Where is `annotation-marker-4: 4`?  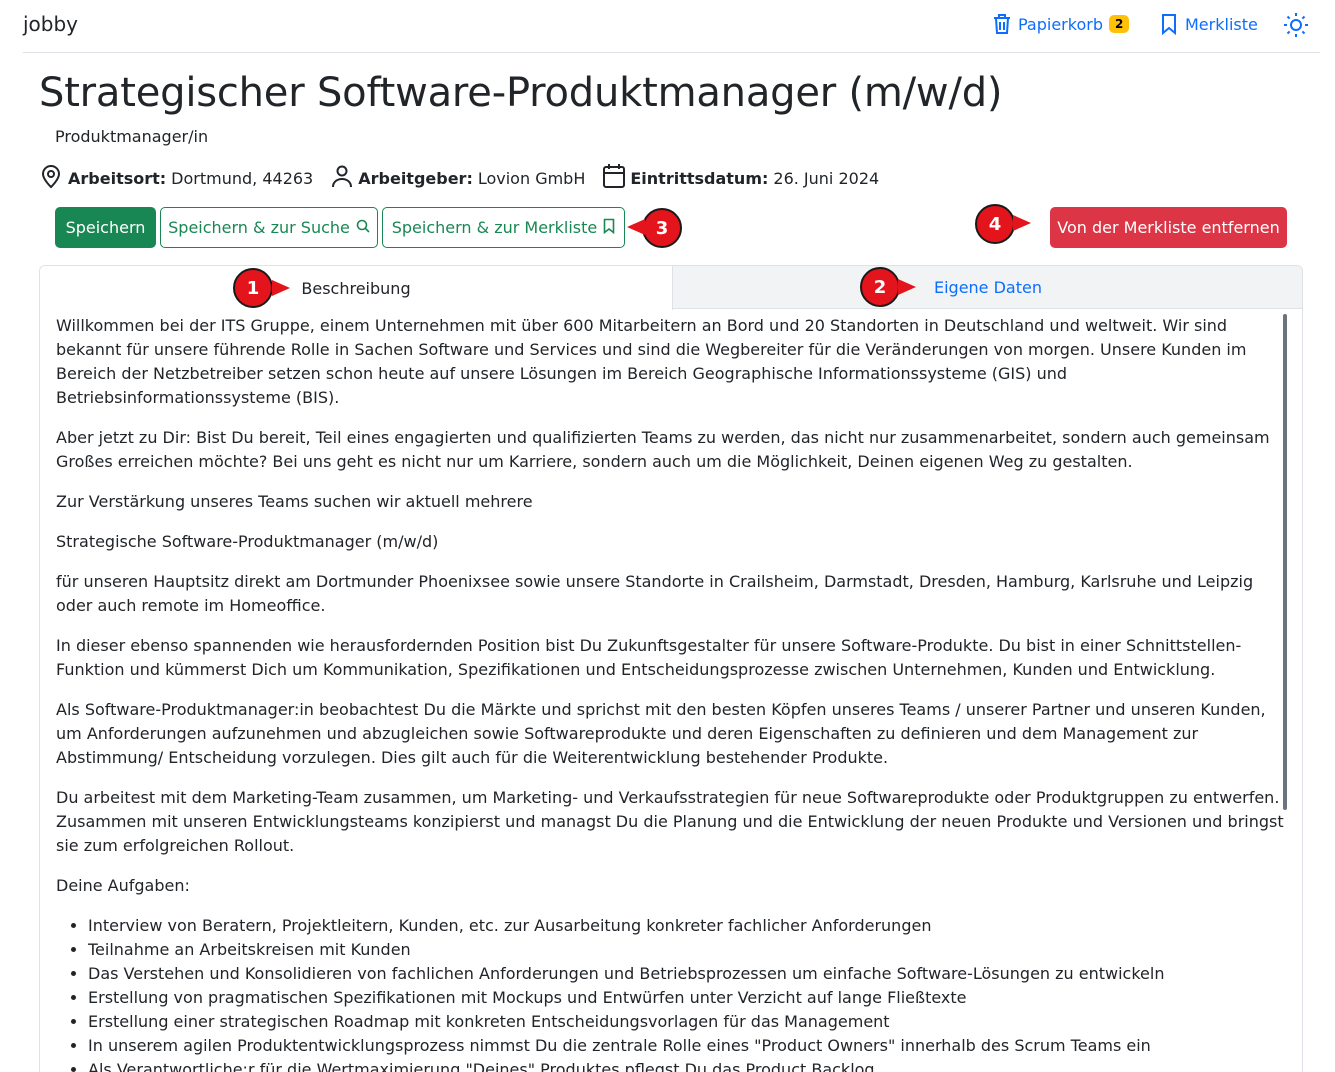
annotation-marker-4: 4 is located at coordinates (995, 224).